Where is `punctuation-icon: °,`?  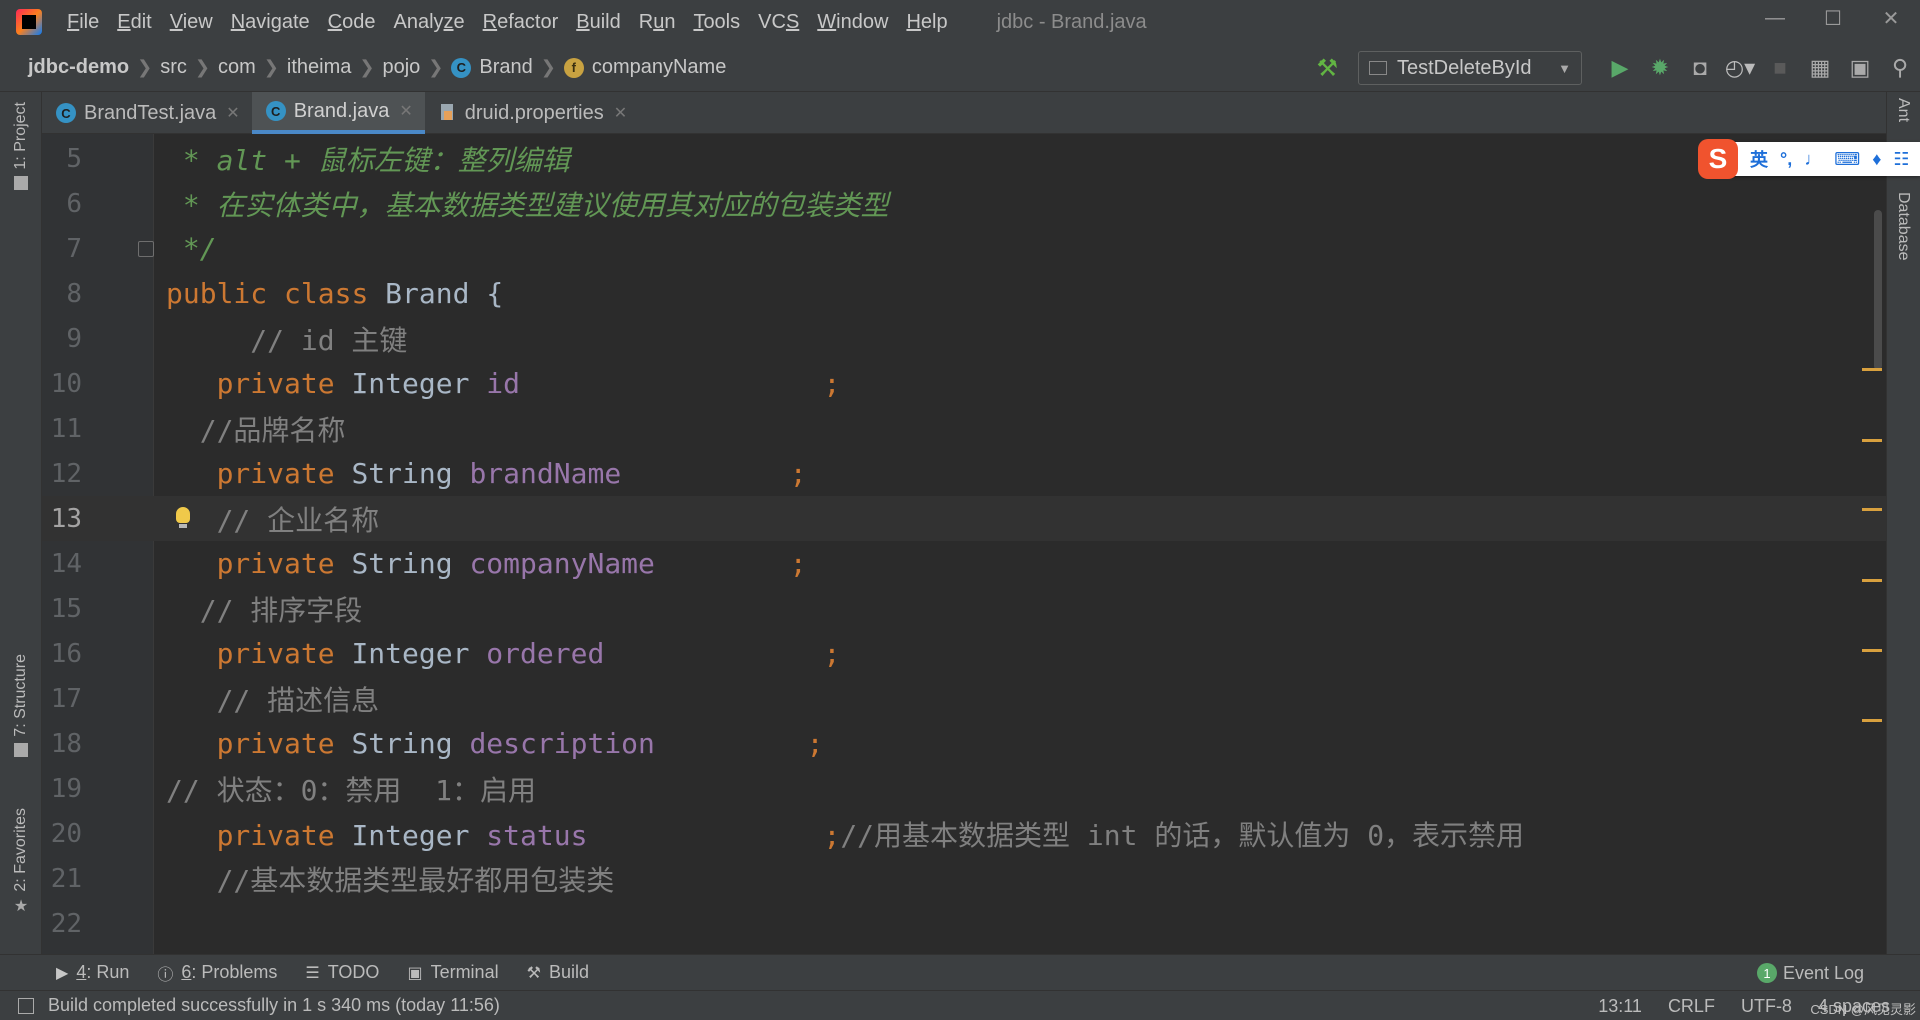
punctuation-icon: °, is located at coordinates (1786, 159).